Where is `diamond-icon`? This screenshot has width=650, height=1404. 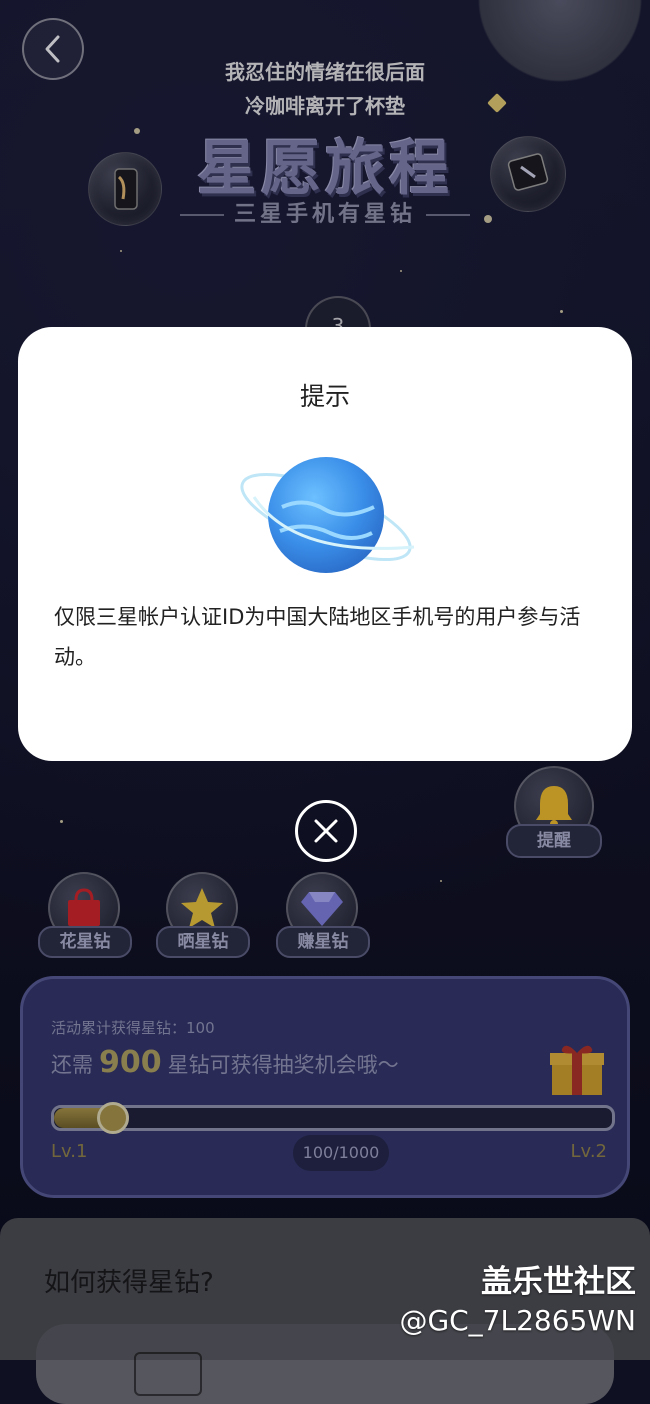 diamond-icon is located at coordinates (322, 909).